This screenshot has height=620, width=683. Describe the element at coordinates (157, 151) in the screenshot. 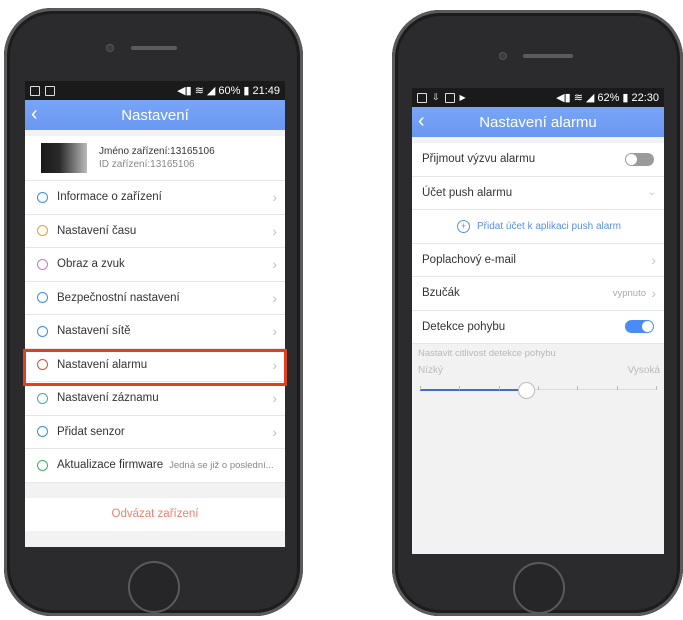

I see `device-name: Jméno zařízení:13165106` at that location.